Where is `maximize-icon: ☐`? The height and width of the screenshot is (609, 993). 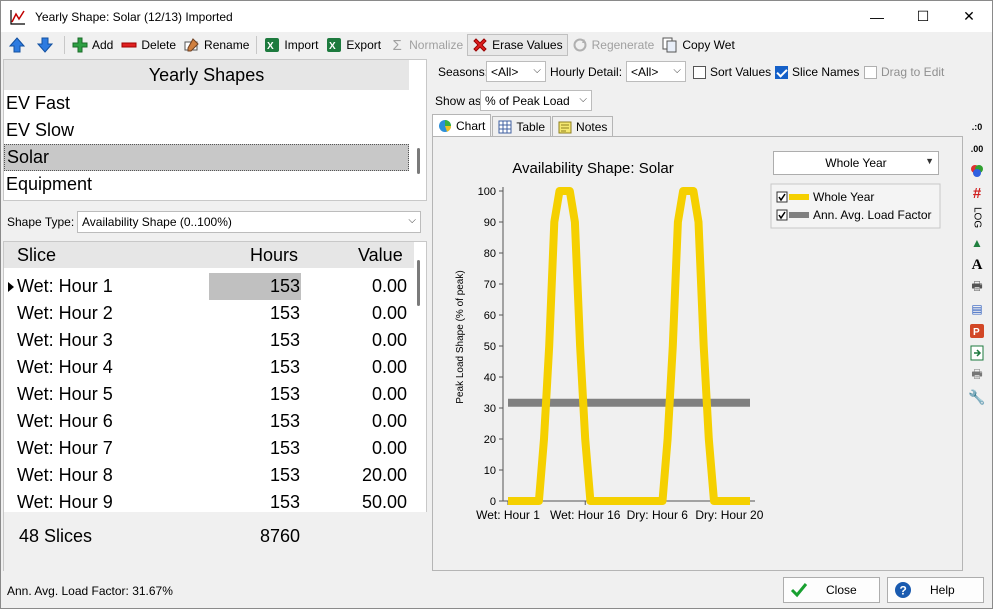 maximize-icon: ☐ is located at coordinates (923, 16).